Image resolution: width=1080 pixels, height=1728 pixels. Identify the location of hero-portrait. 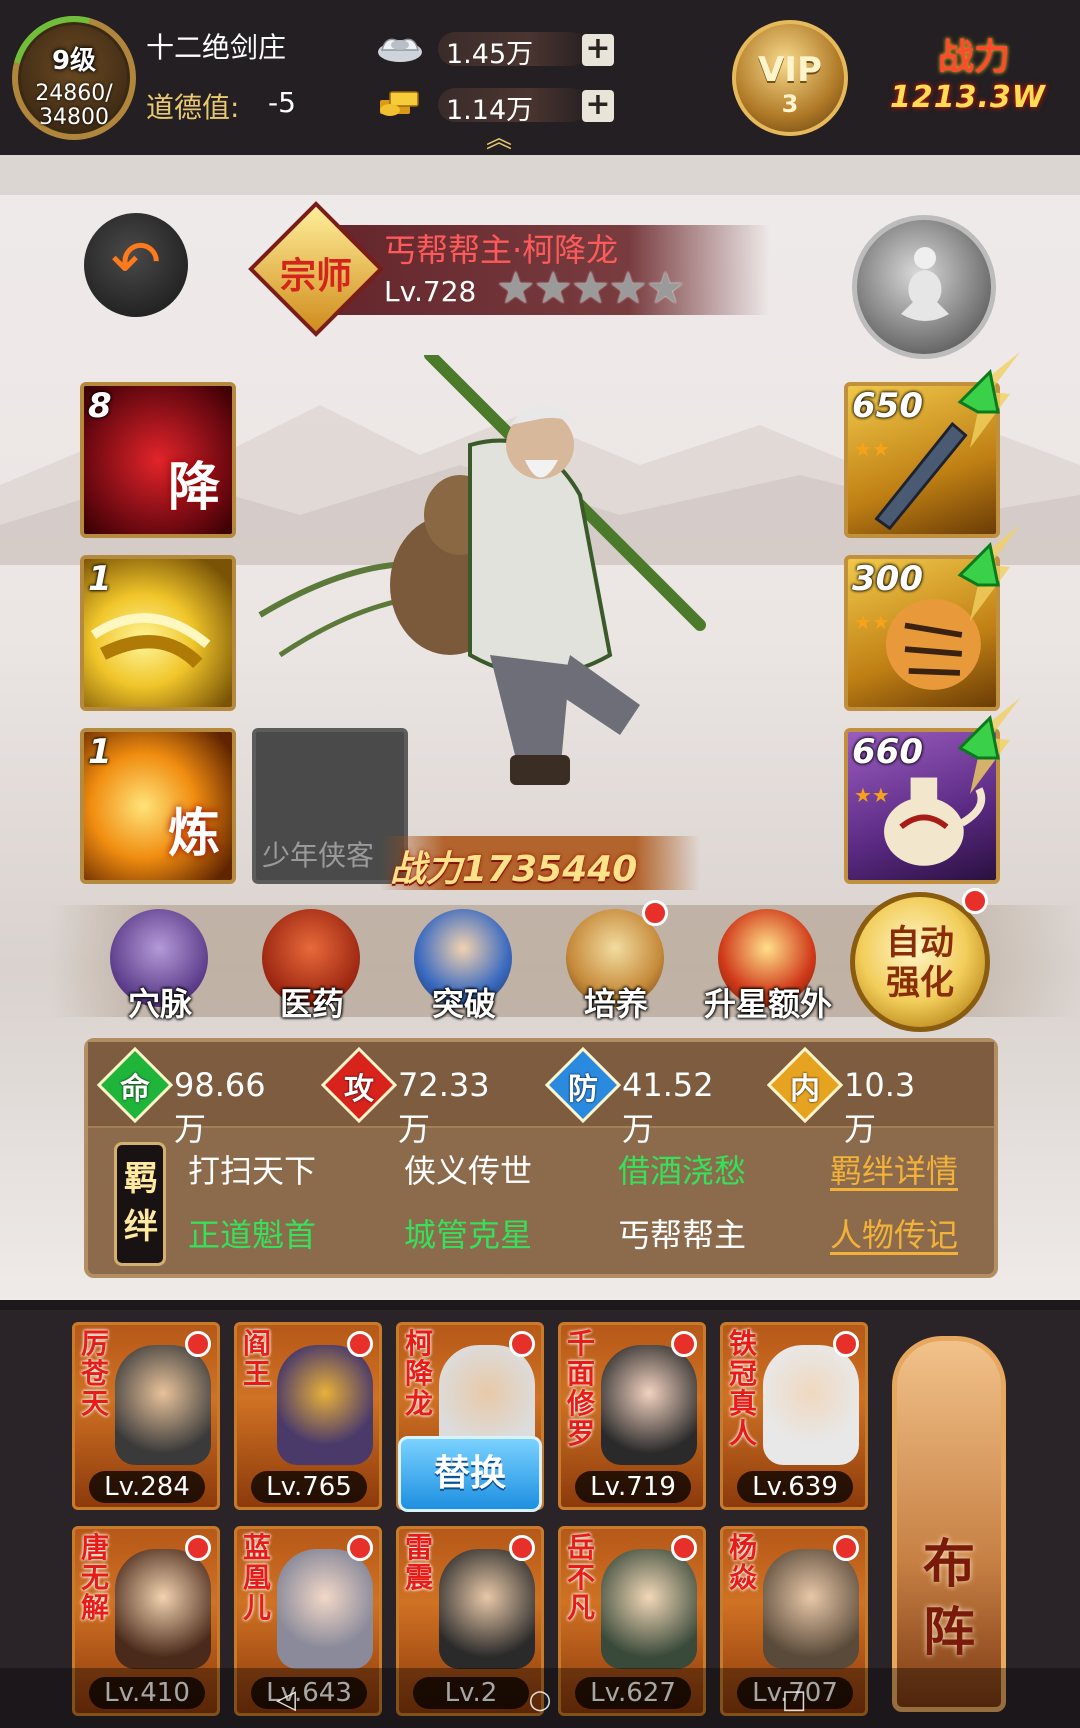
(482, 570).